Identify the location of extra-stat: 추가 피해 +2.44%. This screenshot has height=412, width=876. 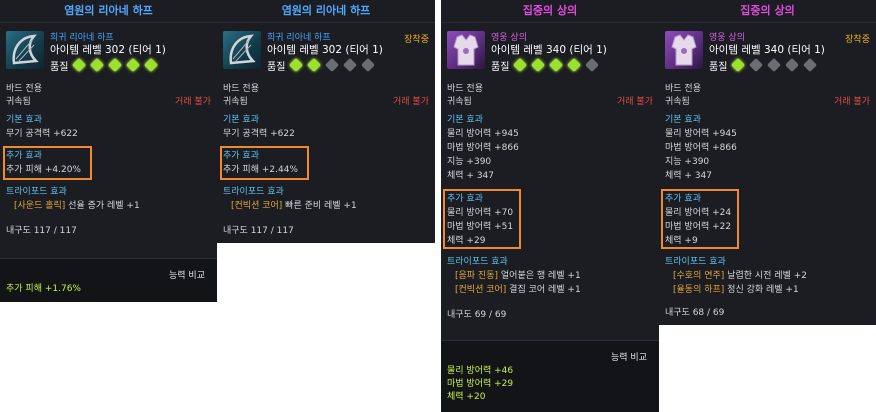
(260, 170).